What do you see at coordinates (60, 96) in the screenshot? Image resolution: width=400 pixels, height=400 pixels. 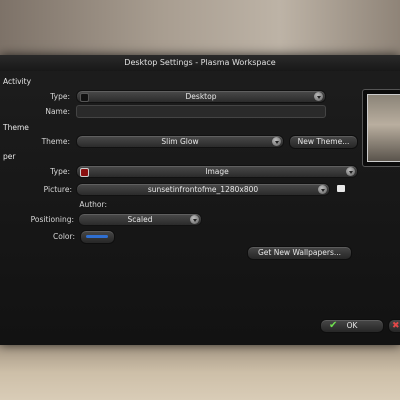 I see `type-label: Type:` at bounding box center [60, 96].